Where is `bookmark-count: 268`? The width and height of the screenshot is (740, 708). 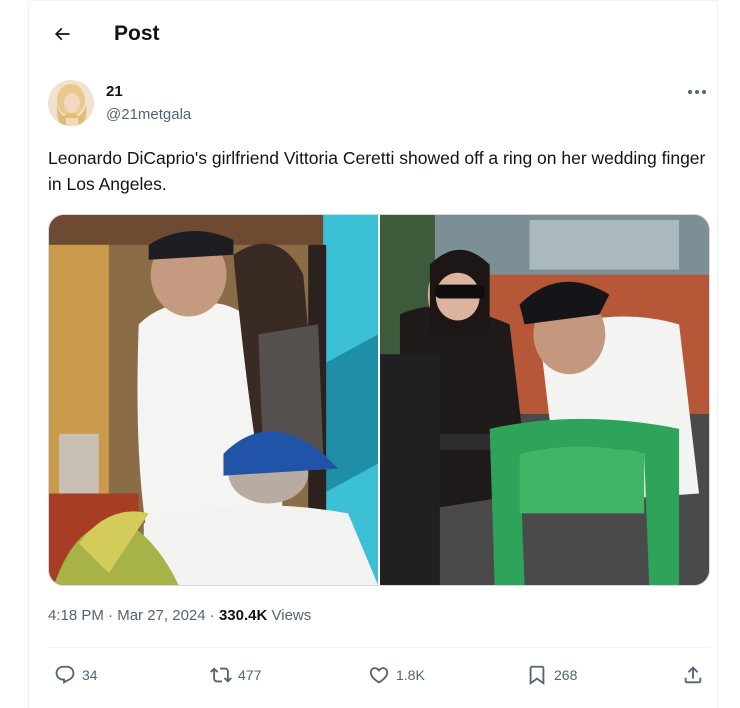
bookmark-count: 268 is located at coordinates (566, 675).